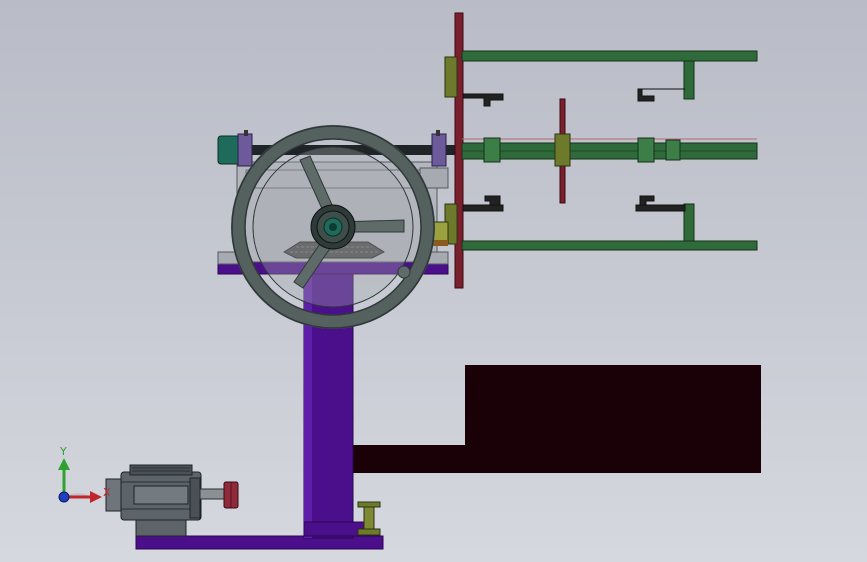 This screenshot has width=867, height=562. What do you see at coordinates (556, 419) in the screenshot?
I see `dark-base-block` at bounding box center [556, 419].